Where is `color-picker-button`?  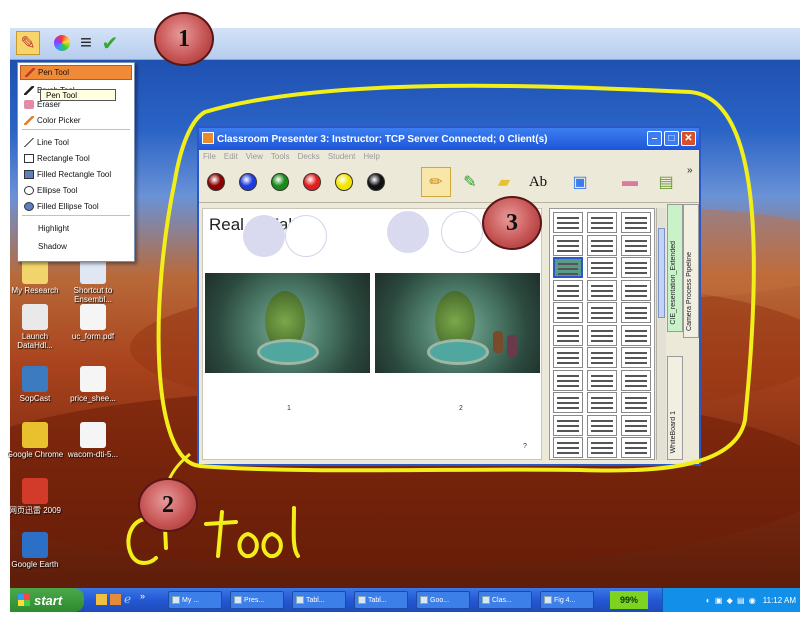
color-picker-button is located at coordinates (62, 43).